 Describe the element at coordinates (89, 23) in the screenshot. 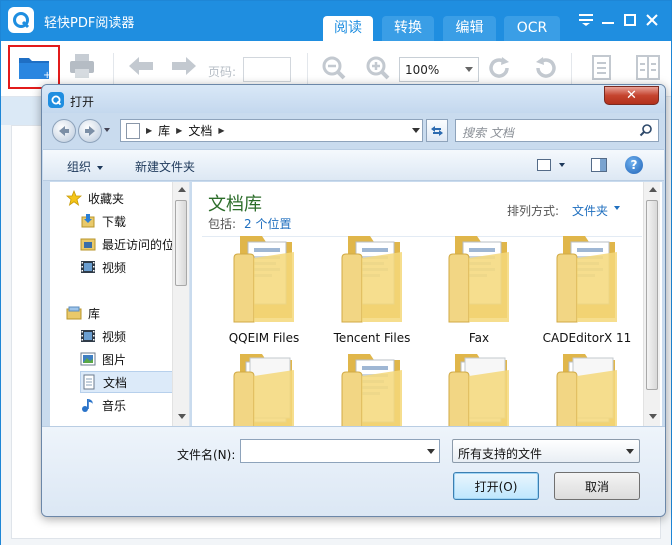

I see `app-title: 轻快PDF阅读器` at that location.